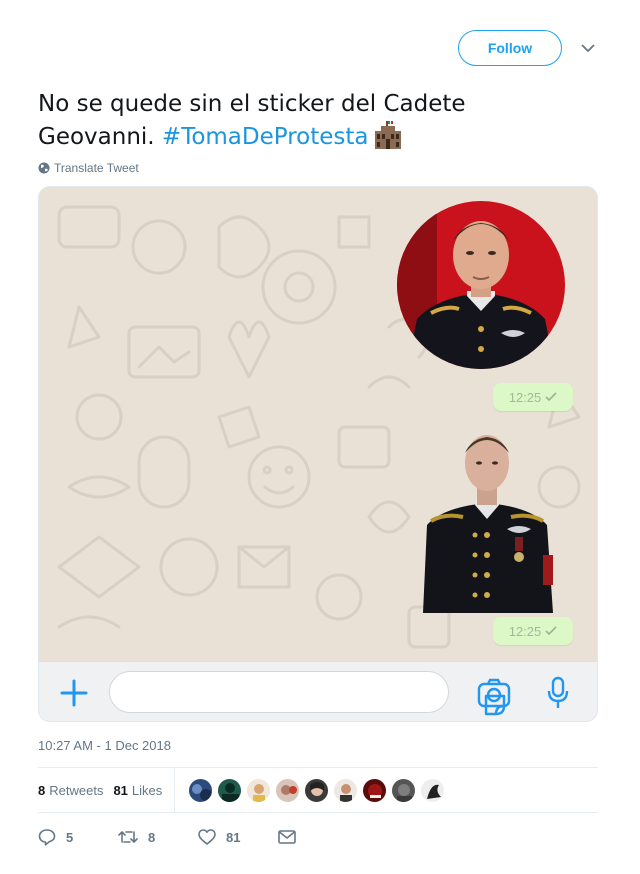 Image resolution: width=640 pixels, height=874 pixels. I want to click on reply-button: 5, so click(55, 837).